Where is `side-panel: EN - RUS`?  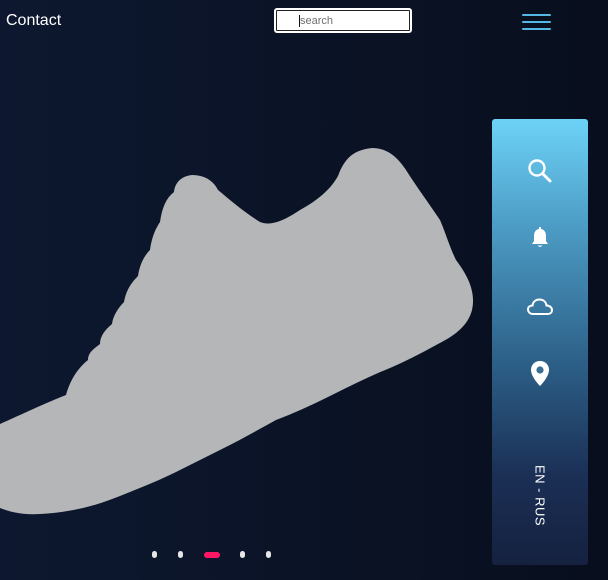 side-panel: EN - RUS is located at coordinates (540, 342).